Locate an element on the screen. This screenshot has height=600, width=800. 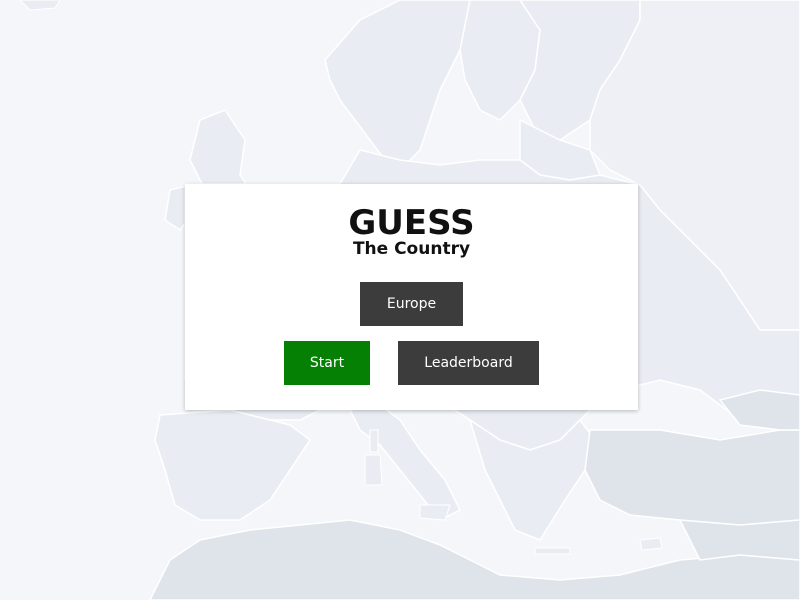
map-land-sardinia is located at coordinates (373, 470).